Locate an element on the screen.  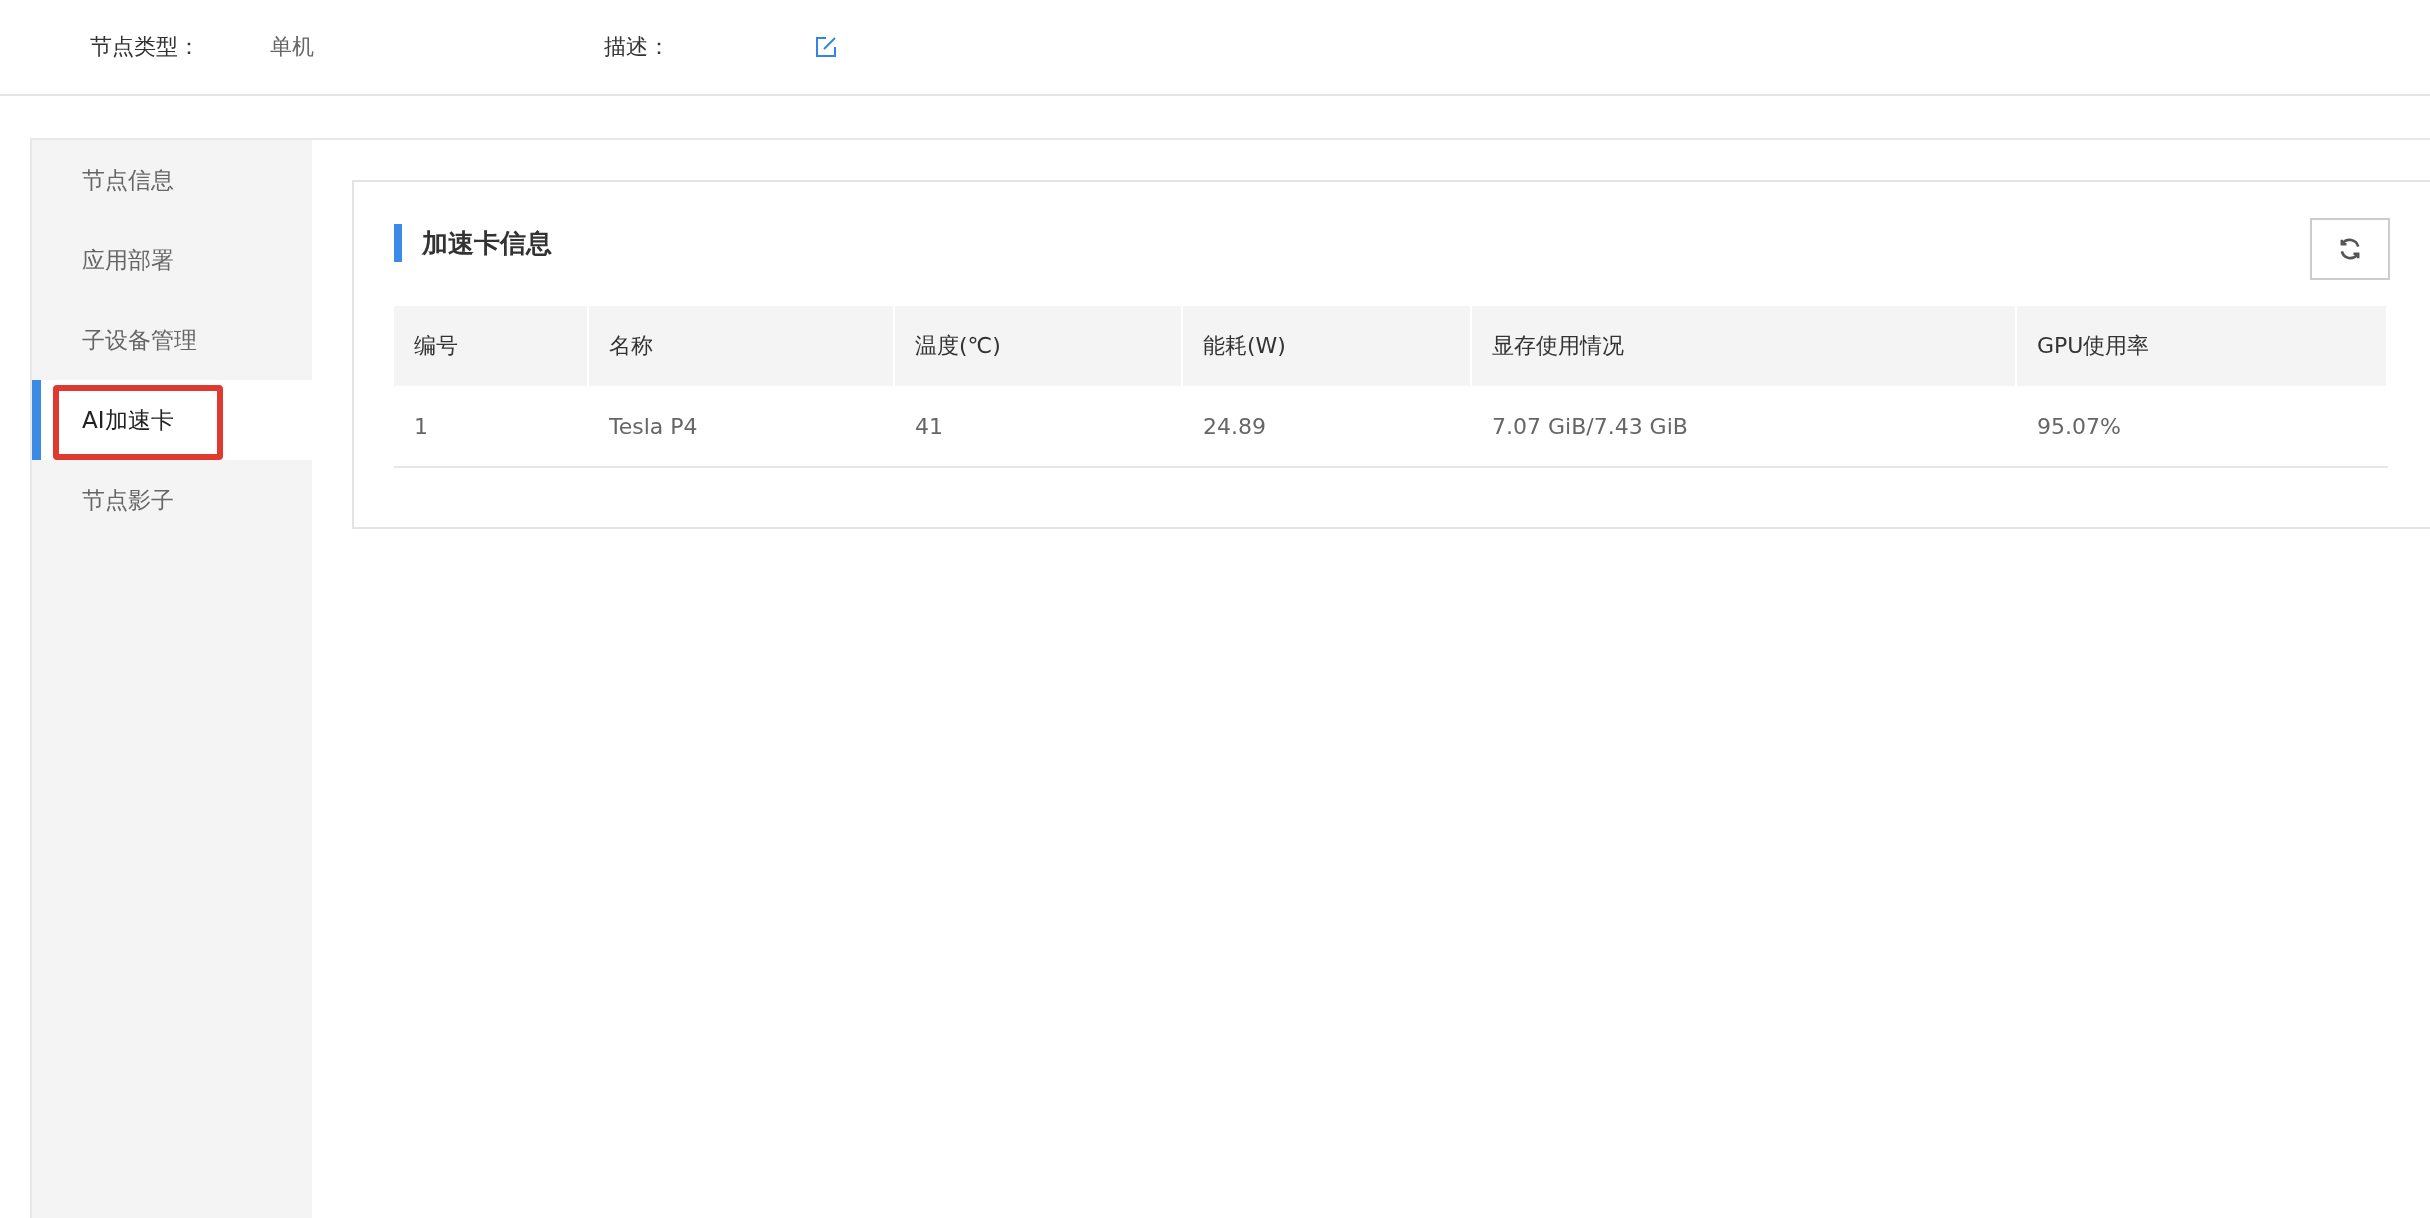
sidebar-item: 子设备管理 is located at coordinates (172, 340).